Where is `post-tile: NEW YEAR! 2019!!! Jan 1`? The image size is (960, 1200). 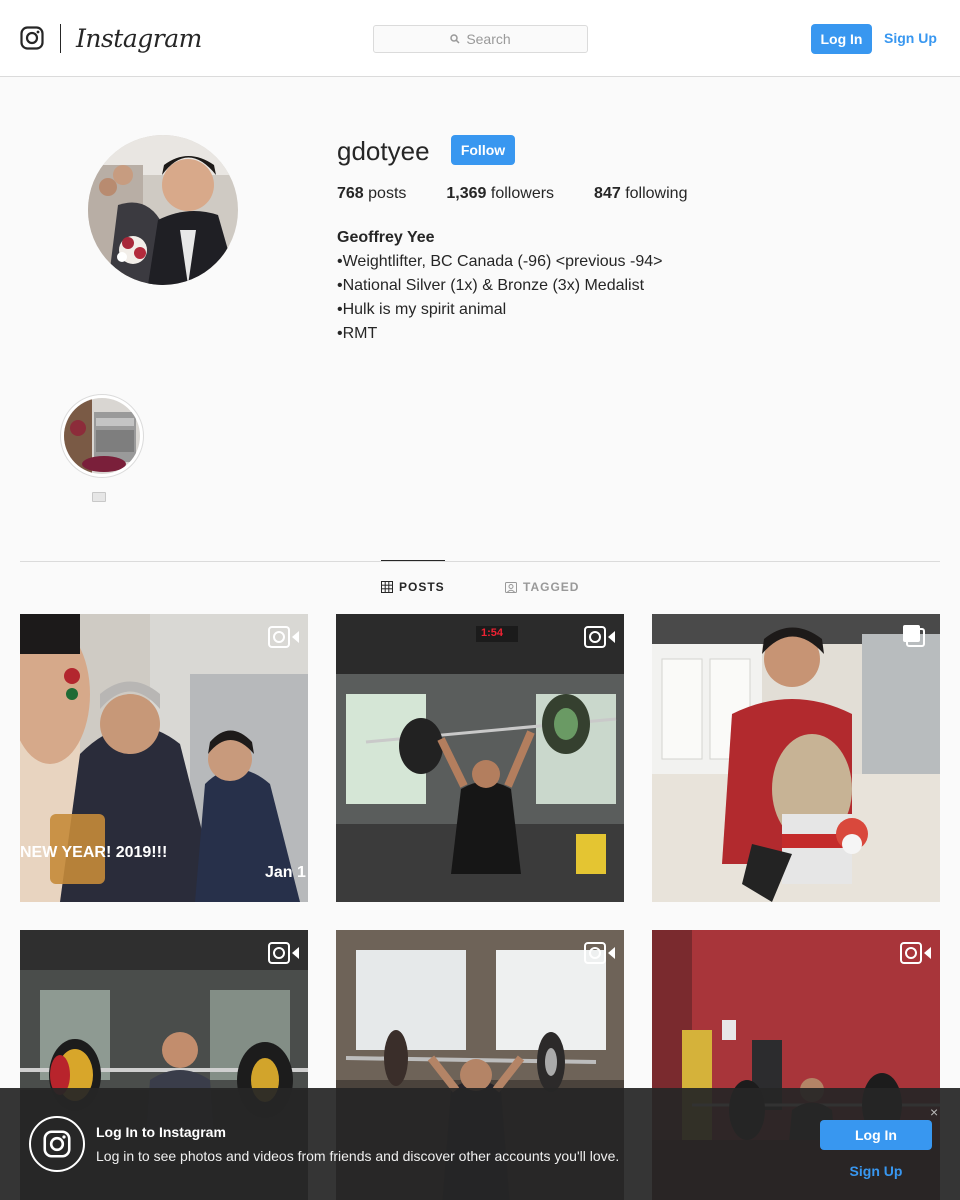
post-tile: NEW YEAR! 2019!!! Jan 1 is located at coordinates (164, 758).